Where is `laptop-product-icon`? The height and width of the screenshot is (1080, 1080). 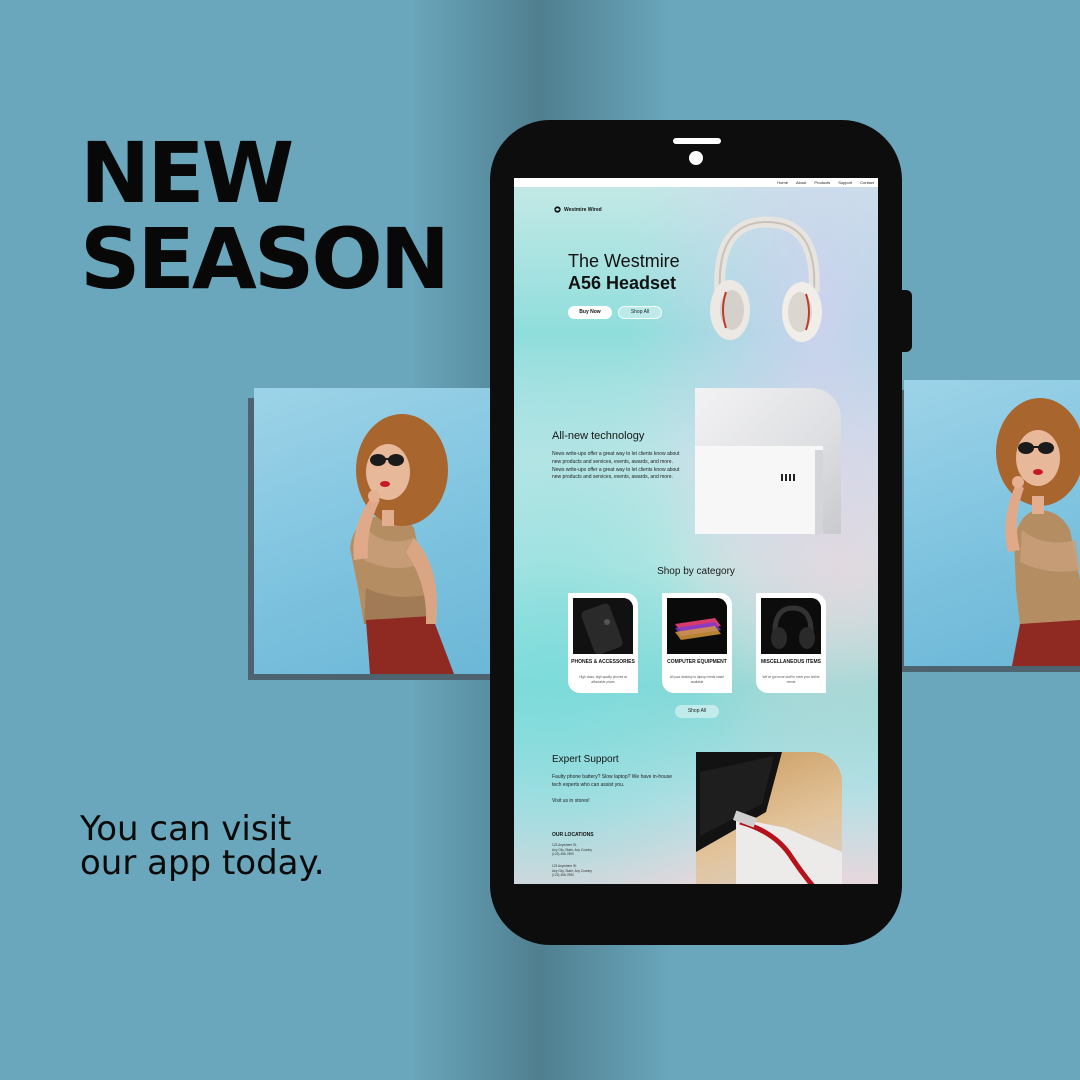 laptop-product-icon is located at coordinates (697, 626).